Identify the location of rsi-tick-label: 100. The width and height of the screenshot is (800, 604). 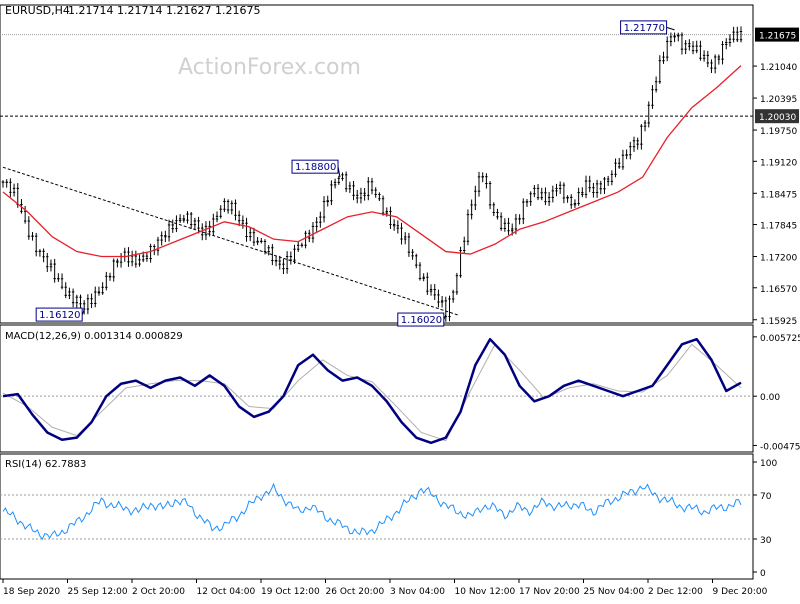
(768, 464).